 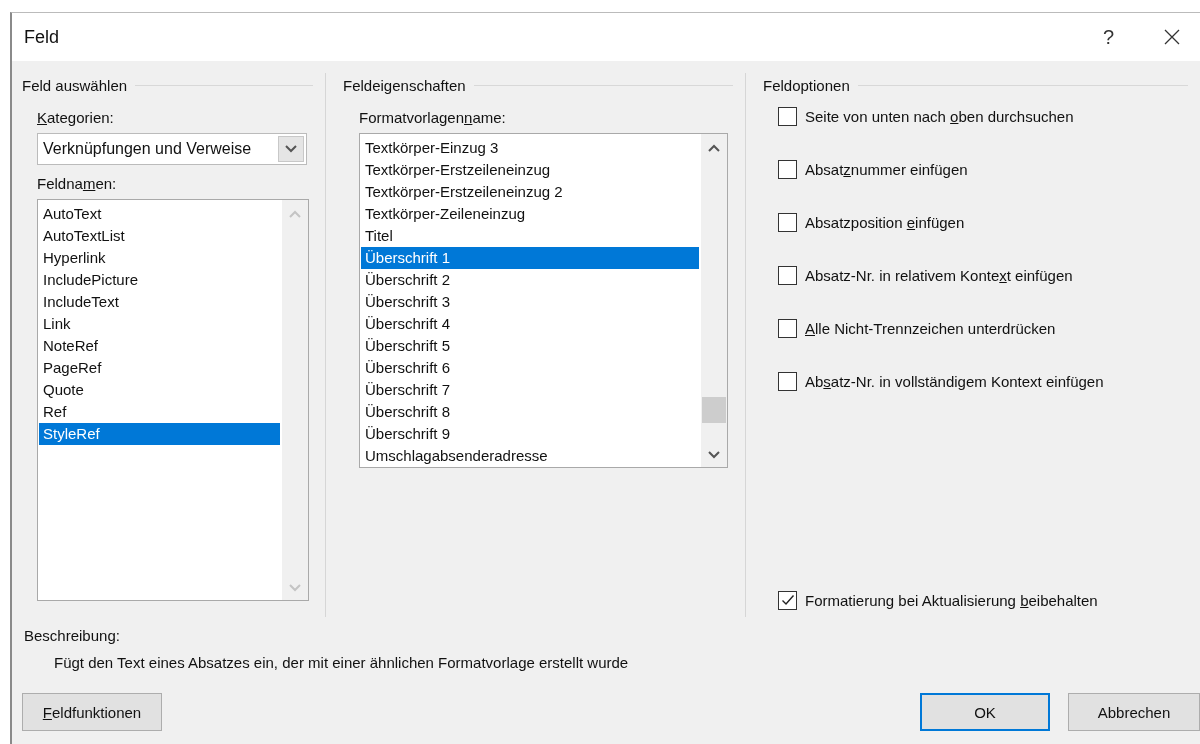 What do you see at coordinates (341, 662) in the screenshot?
I see `description-text: Fügt den Text eines Absatzes ein, der mit einer ähnlichen Formatvorlage erstellt wurde` at bounding box center [341, 662].